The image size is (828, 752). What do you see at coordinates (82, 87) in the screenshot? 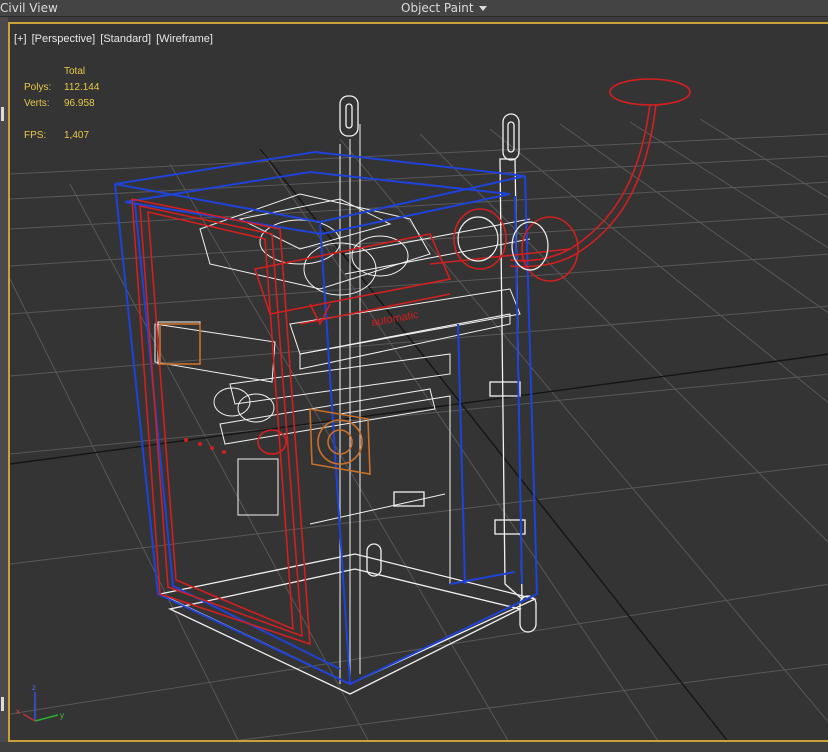
I see `polys-value: 112.144` at bounding box center [82, 87].